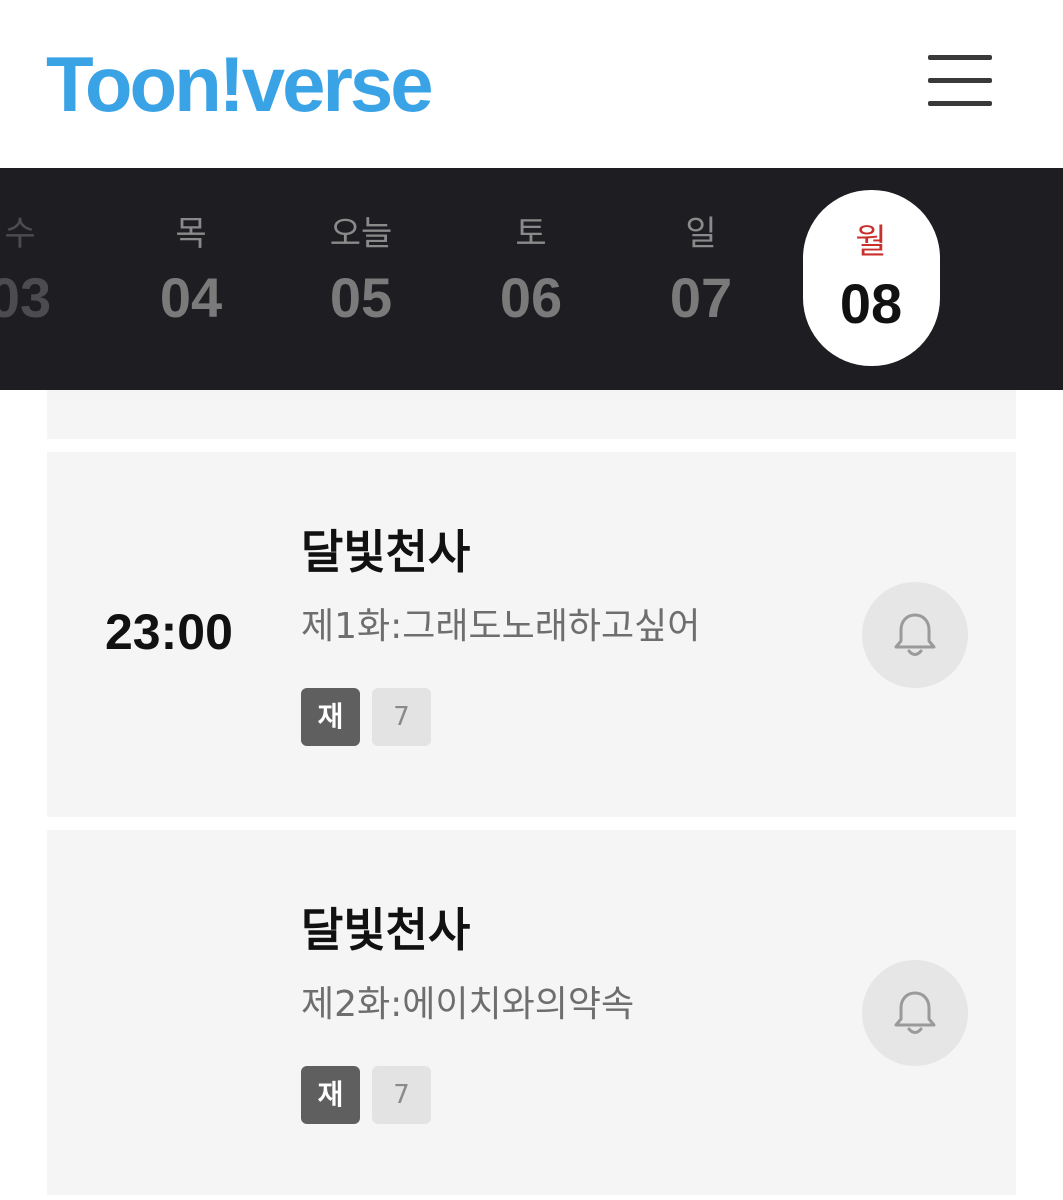 This screenshot has width=1063, height=1200. I want to click on date-tab-sun: 일 07, so click(701, 279).